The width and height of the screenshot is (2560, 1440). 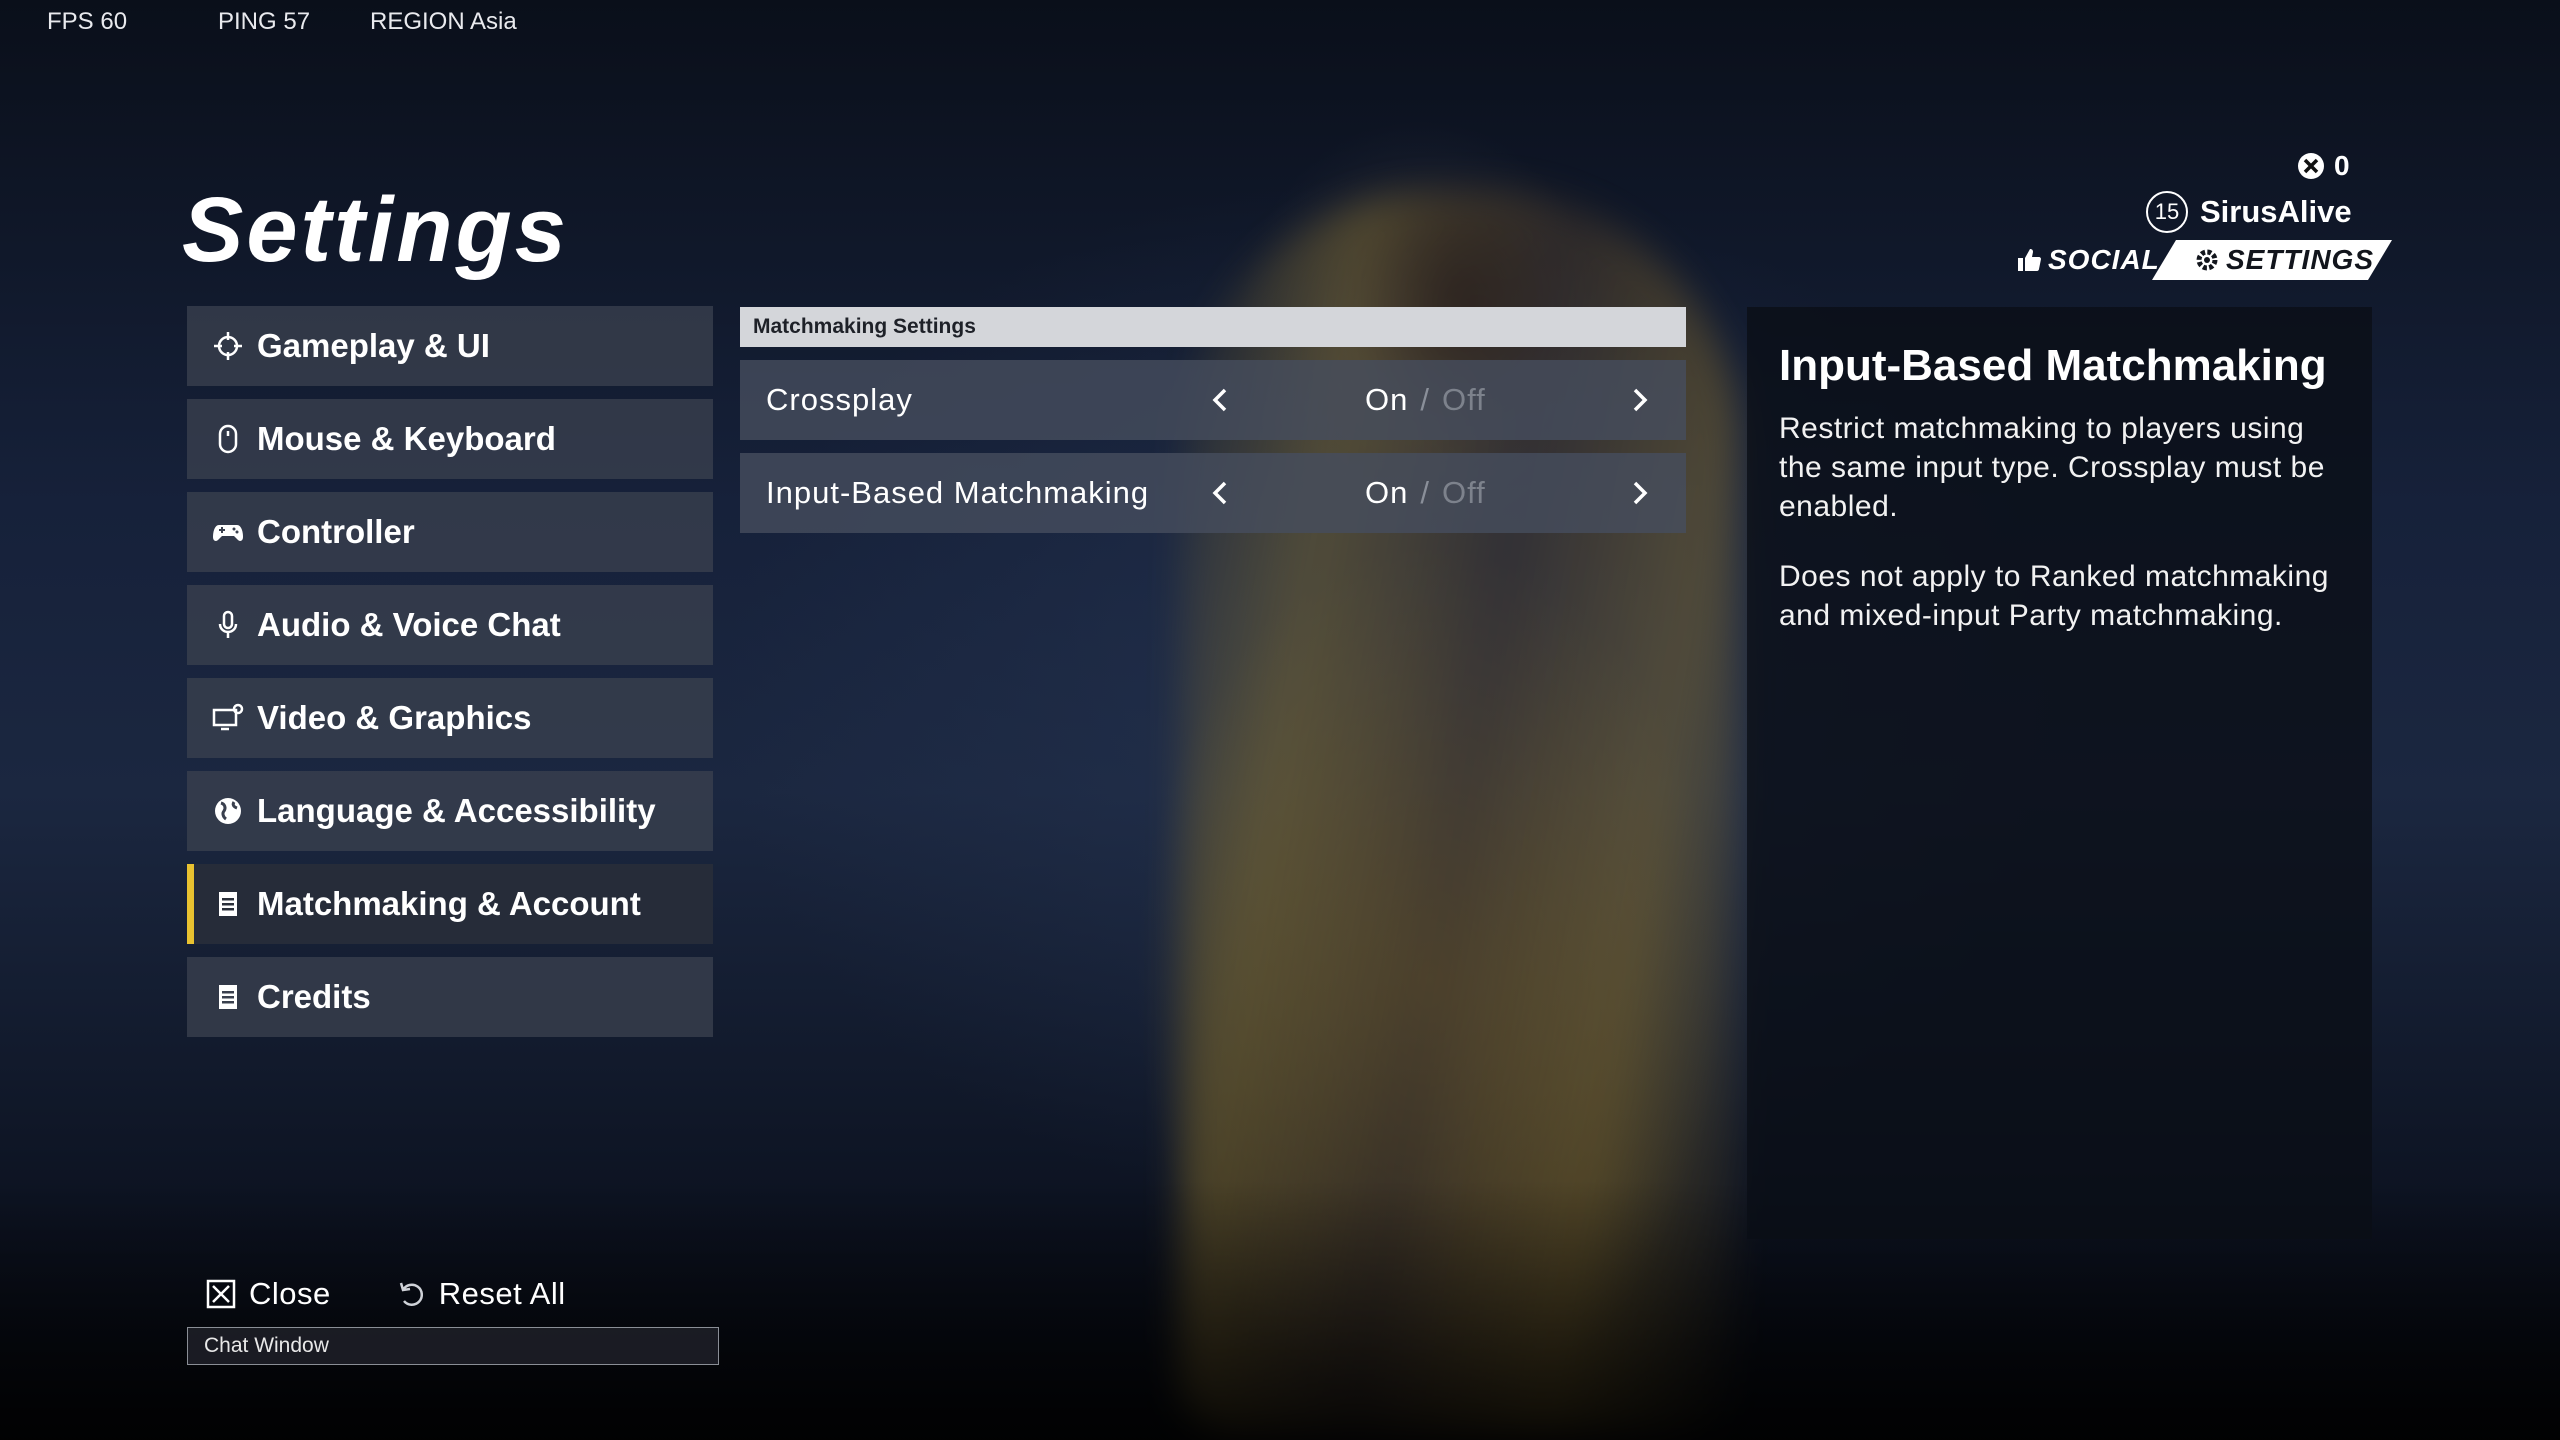 What do you see at coordinates (411, 1294) in the screenshot?
I see `reset-icon` at bounding box center [411, 1294].